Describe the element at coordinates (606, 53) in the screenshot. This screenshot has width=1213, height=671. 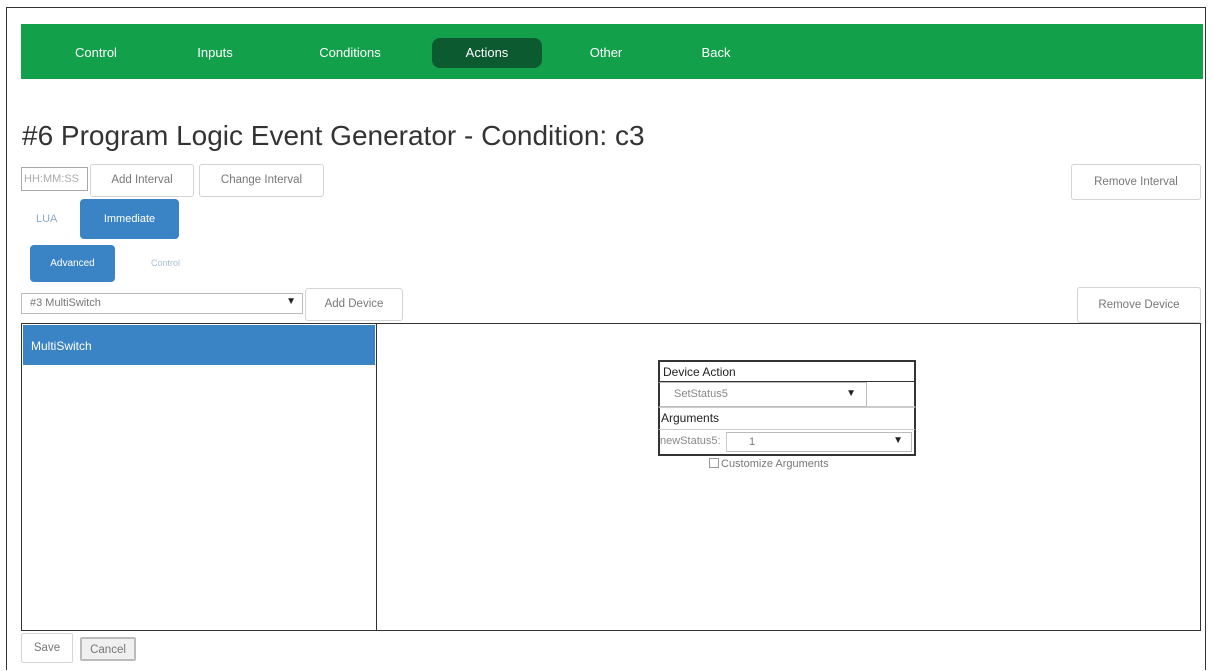
I see `nav-other: Other` at that location.